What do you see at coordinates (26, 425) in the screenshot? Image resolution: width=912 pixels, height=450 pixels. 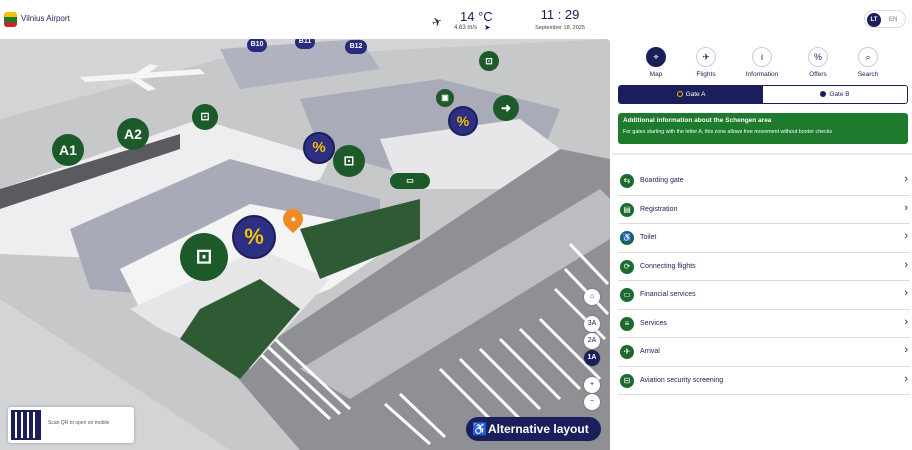 I see `qr-code` at bounding box center [26, 425].